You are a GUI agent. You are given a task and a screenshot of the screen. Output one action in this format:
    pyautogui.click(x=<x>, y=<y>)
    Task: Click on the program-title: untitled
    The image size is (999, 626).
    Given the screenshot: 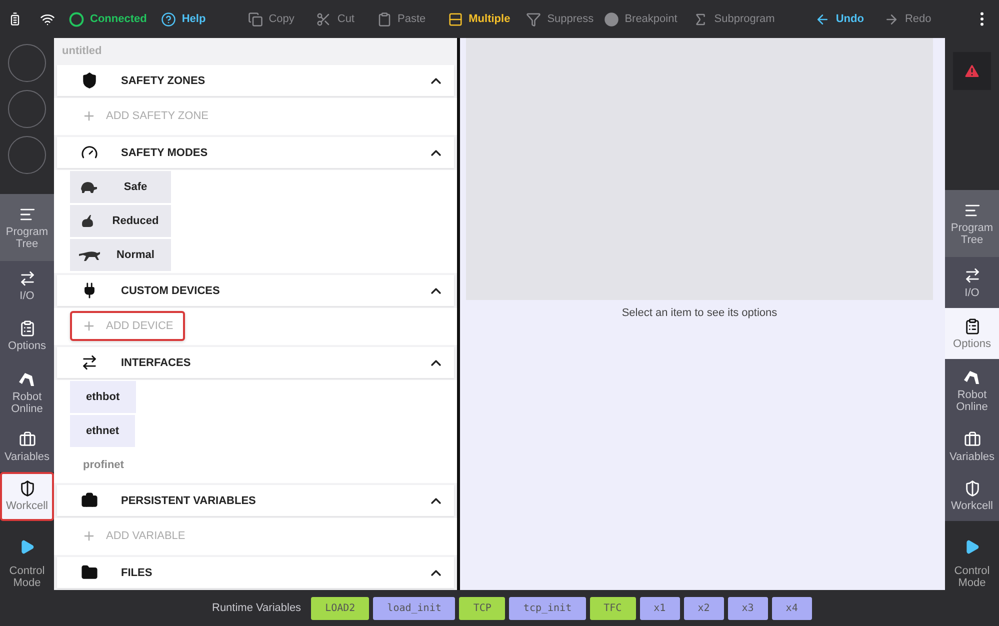 What is the action you would take?
    pyautogui.click(x=82, y=51)
    